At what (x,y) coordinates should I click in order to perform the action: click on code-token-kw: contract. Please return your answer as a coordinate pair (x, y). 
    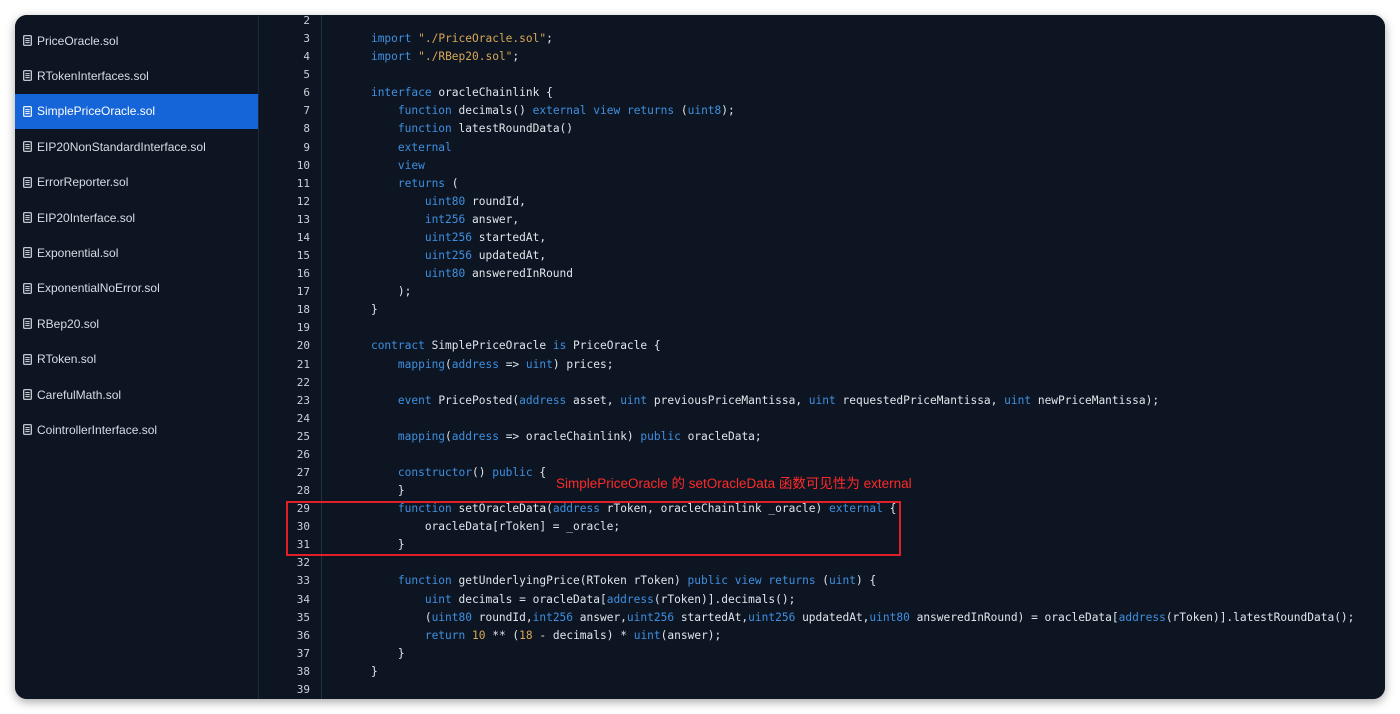
    Looking at the image, I should click on (397, 346).